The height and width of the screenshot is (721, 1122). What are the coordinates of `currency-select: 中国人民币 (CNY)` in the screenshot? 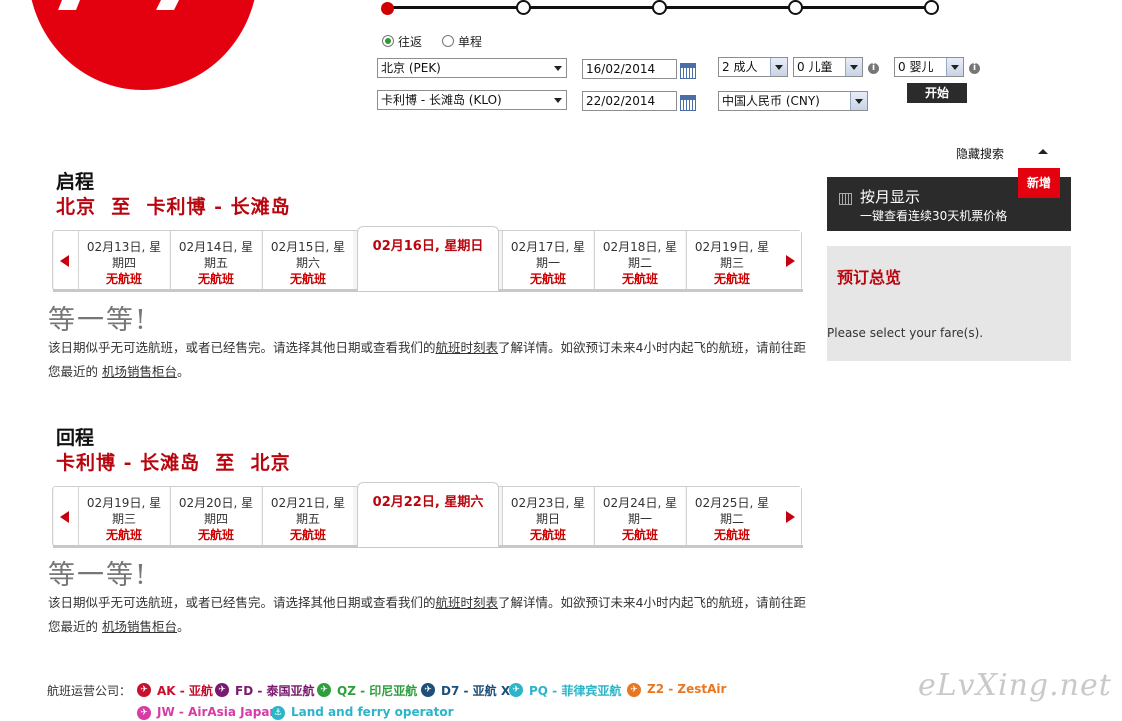 It's located at (793, 101).